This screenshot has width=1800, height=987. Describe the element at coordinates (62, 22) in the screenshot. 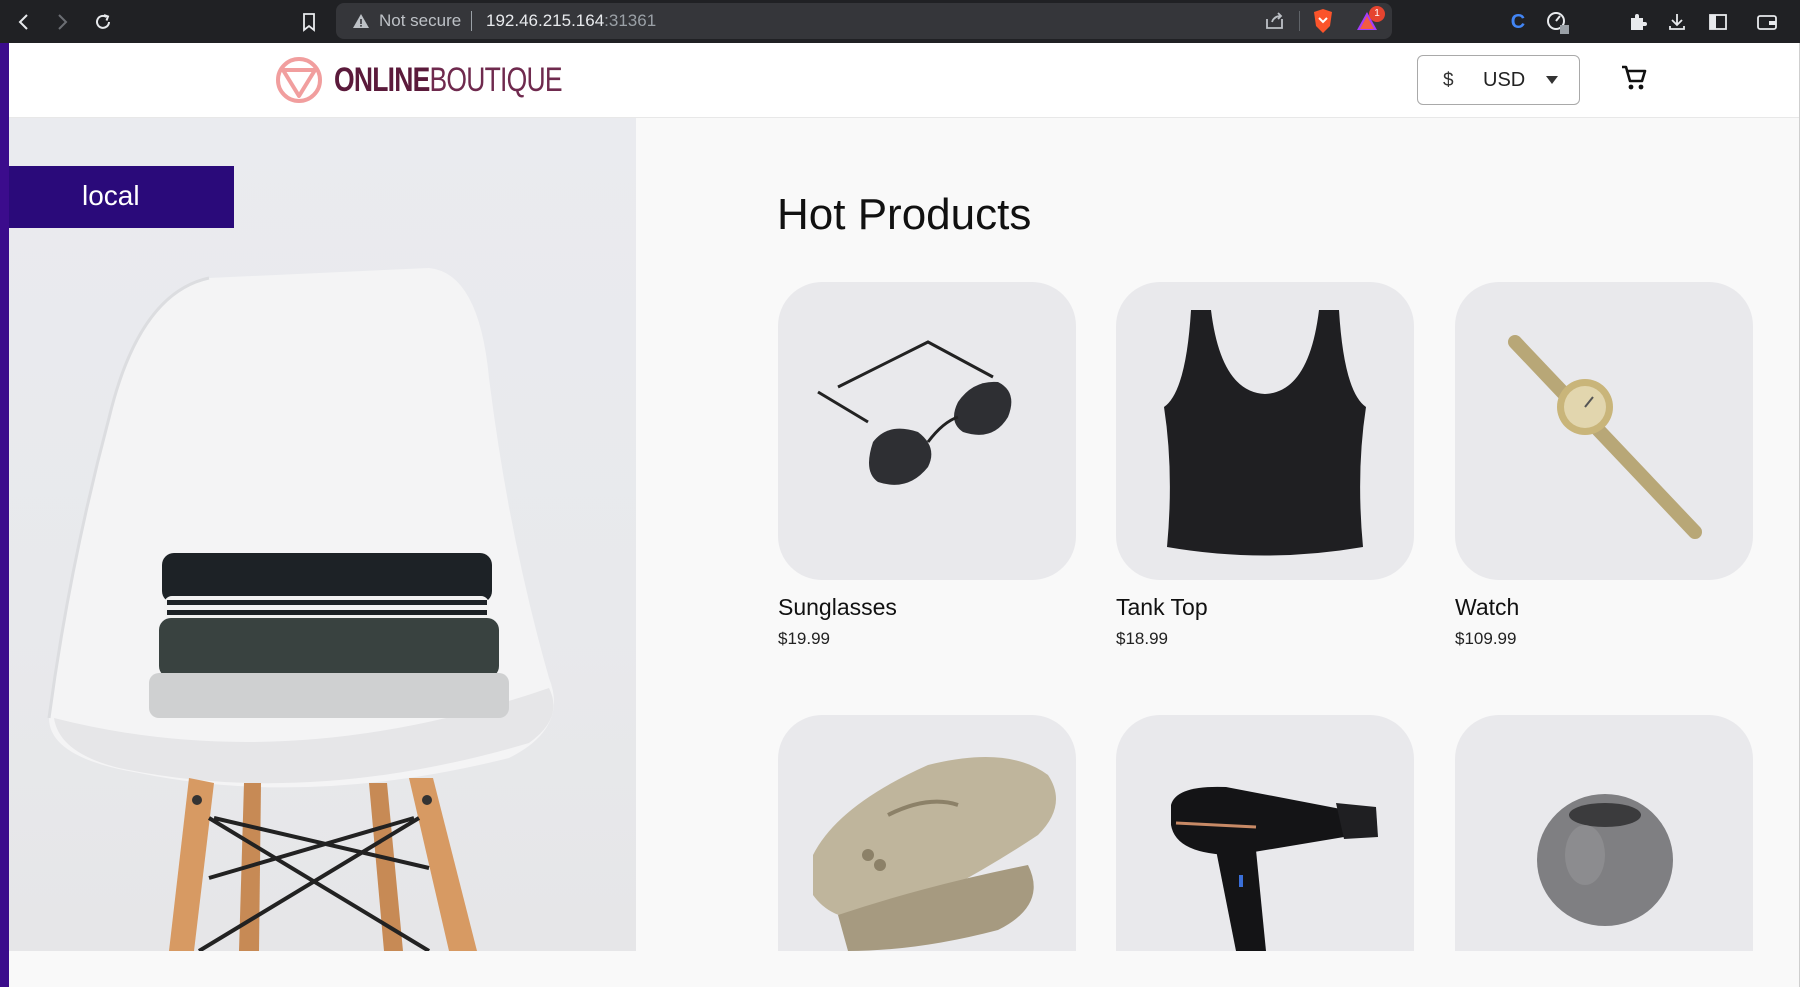

I see `forward-icon` at that location.